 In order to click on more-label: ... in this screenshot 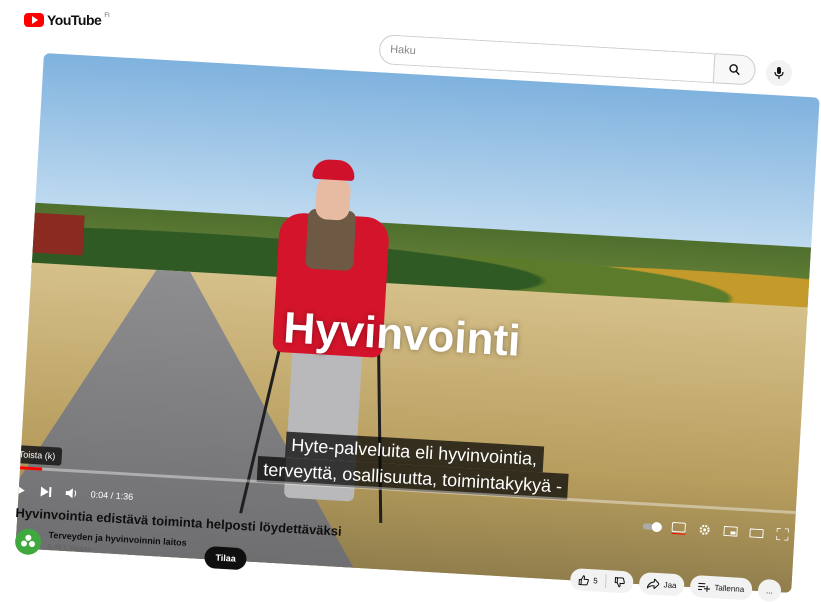, I will do `click(769, 590)`.